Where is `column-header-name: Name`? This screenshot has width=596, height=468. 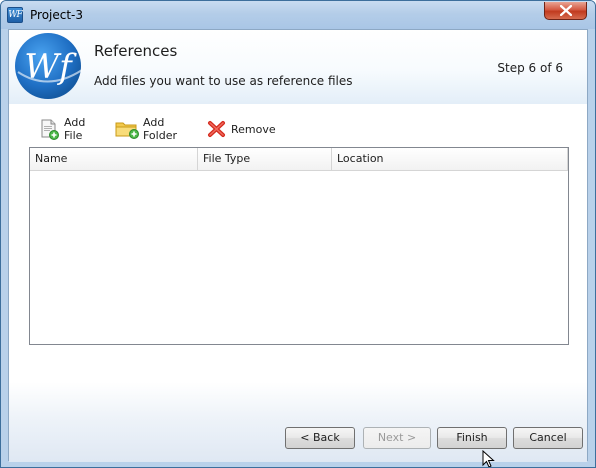 column-header-name: Name is located at coordinates (114, 159).